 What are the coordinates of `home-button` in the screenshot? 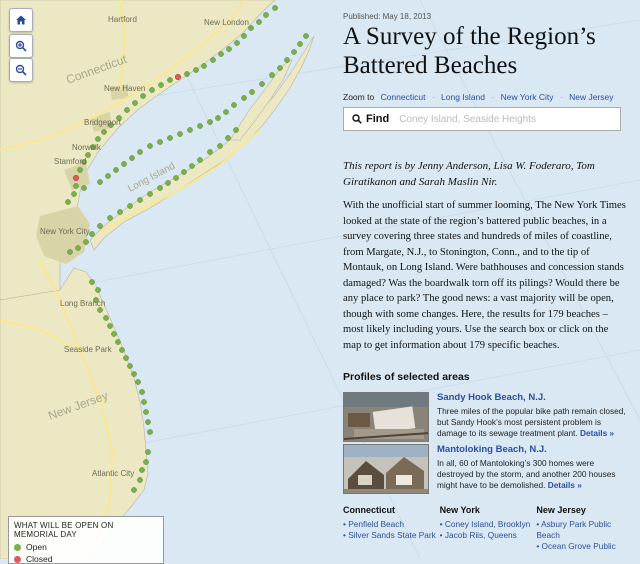 It's located at (21, 20).